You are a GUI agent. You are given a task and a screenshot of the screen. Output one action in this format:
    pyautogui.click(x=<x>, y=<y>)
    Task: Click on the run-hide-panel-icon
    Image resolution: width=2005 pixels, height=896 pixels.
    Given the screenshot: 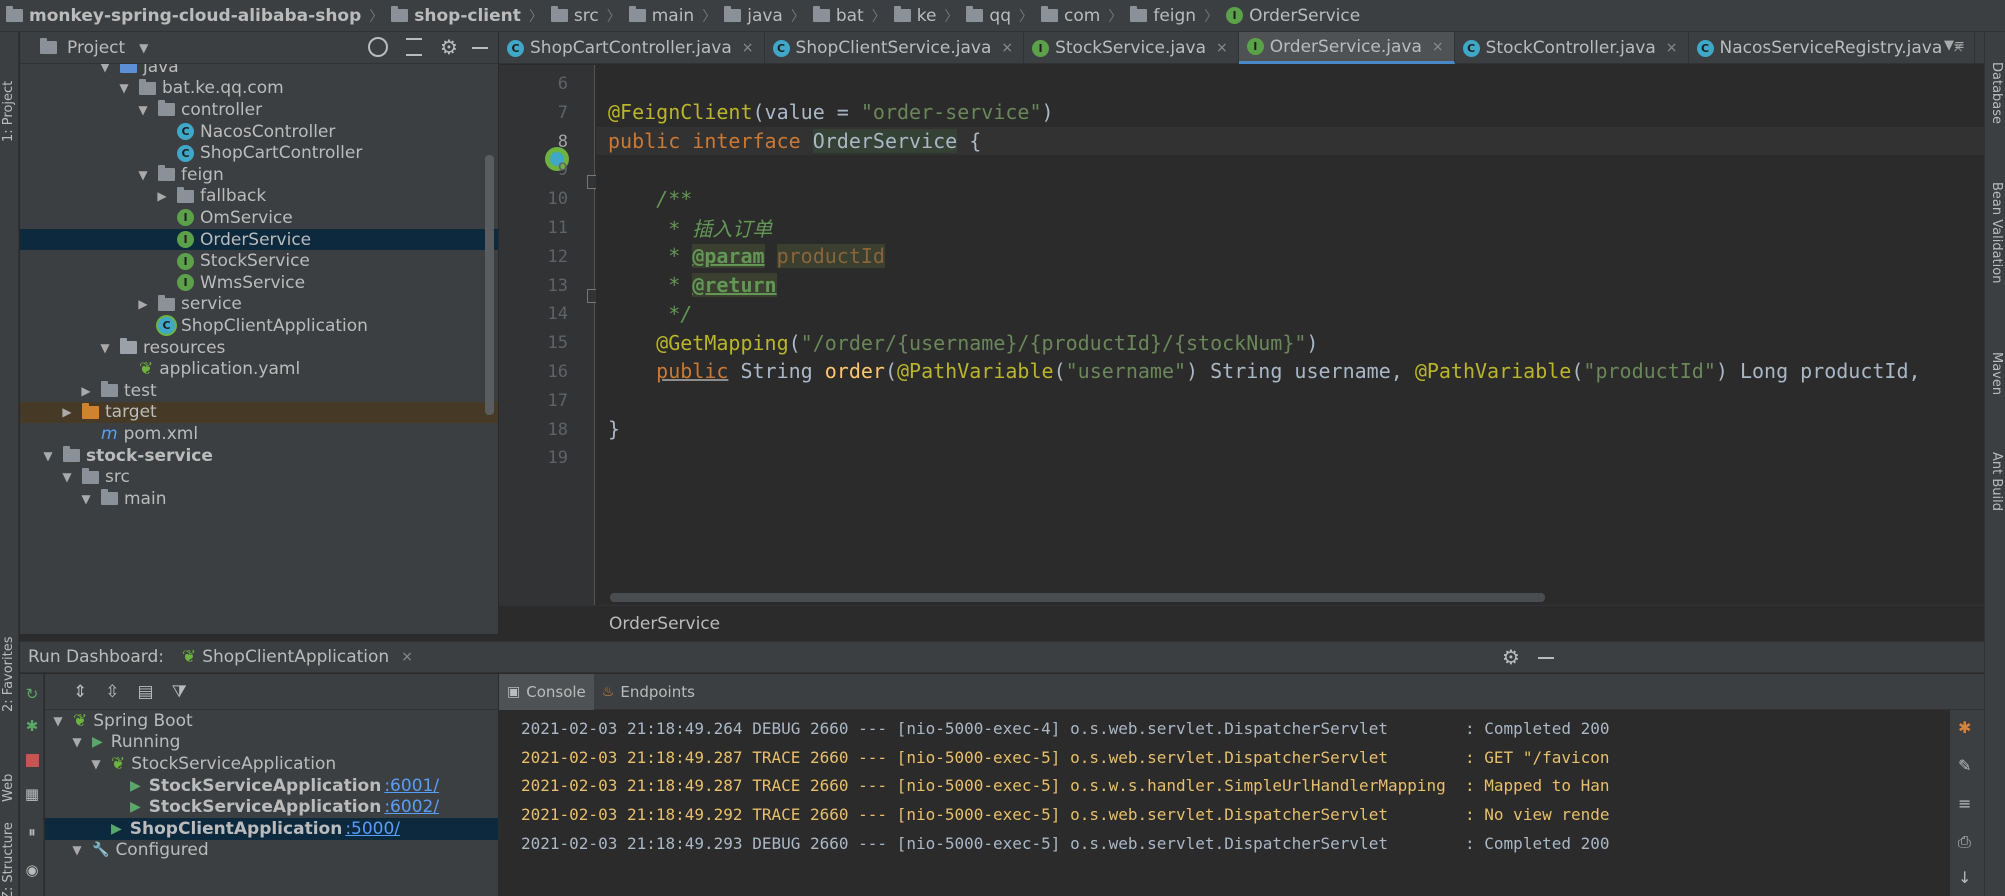 What is the action you would take?
    pyautogui.click(x=1546, y=658)
    